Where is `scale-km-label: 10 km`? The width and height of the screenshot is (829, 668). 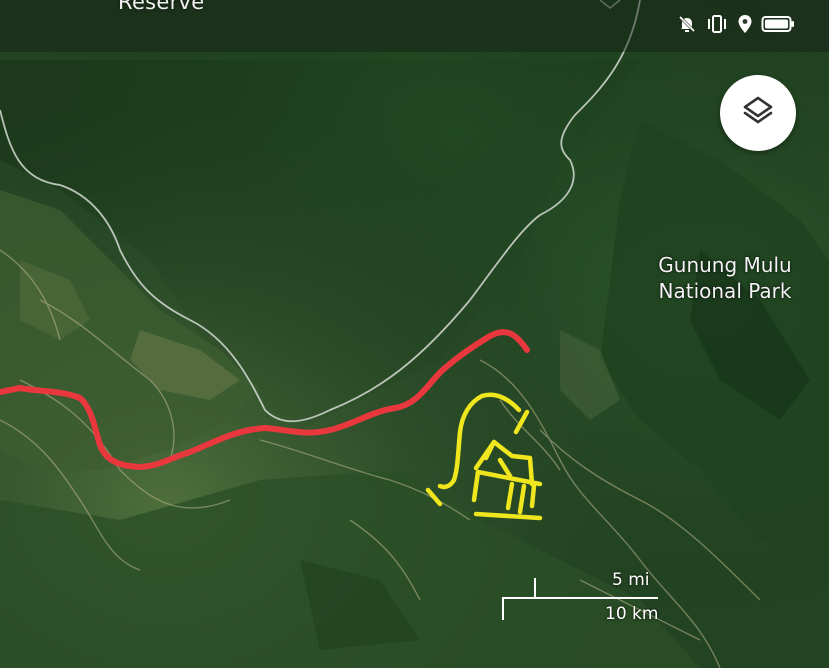
scale-km-label: 10 km is located at coordinates (632, 614).